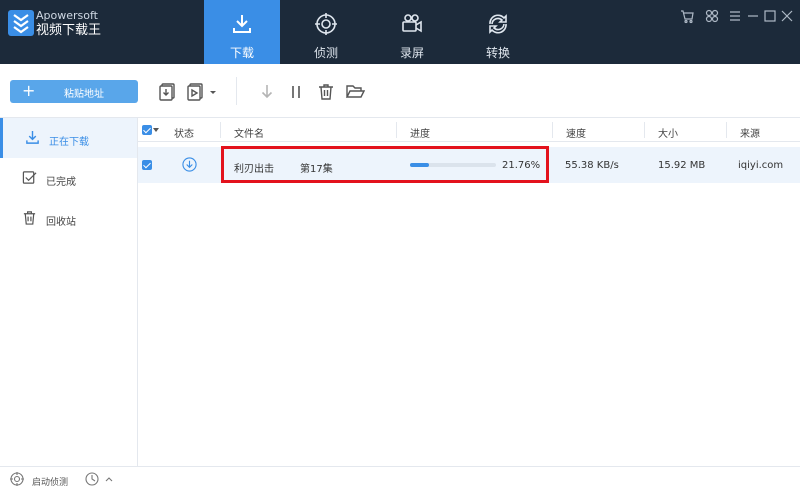  What do you see at coordinates (325, 53) in the screenshot?
I see `tab-detect-label: 侦测` at bounding box center [325, 53].